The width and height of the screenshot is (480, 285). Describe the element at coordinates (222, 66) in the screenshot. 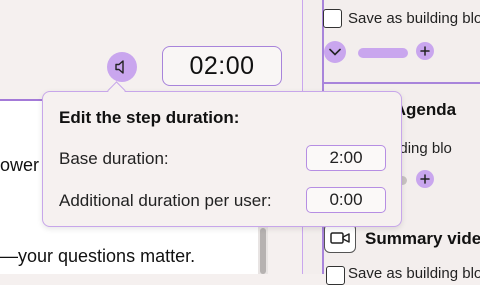

I see `step-timer: 02:00` at that location.